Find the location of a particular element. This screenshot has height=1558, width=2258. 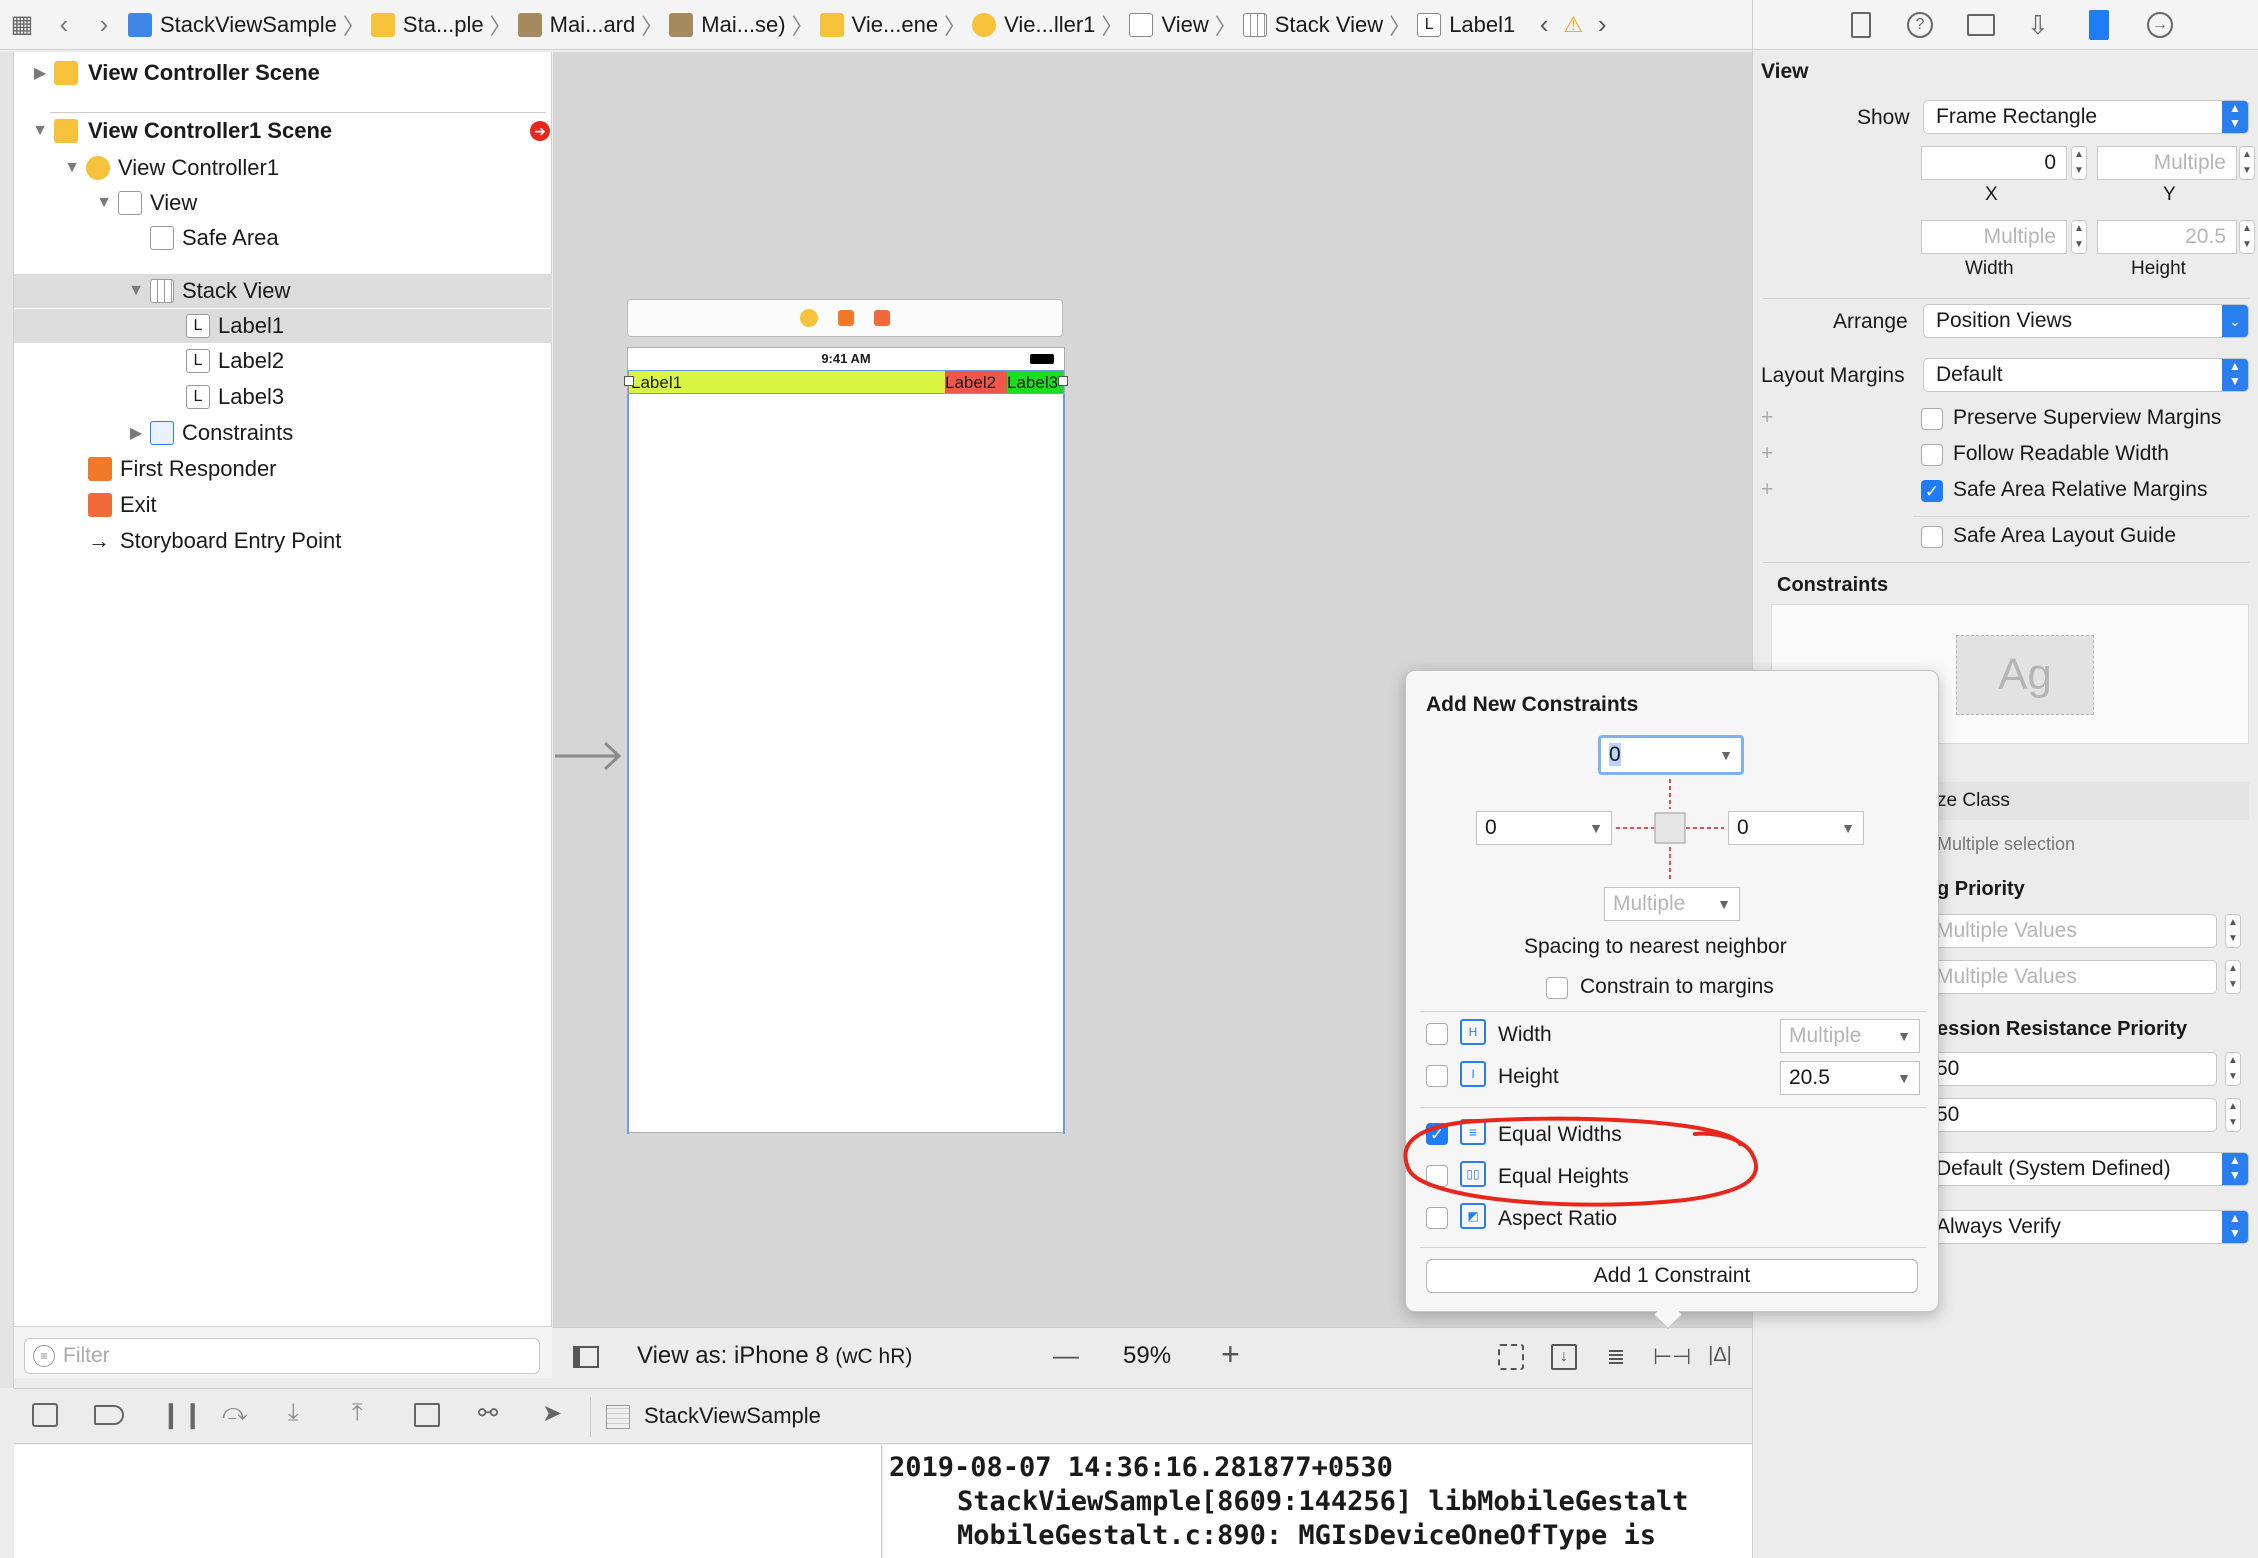

view-as-device: View as: iPhone 8 (wC hR) is located at coordinates (774, 1356).